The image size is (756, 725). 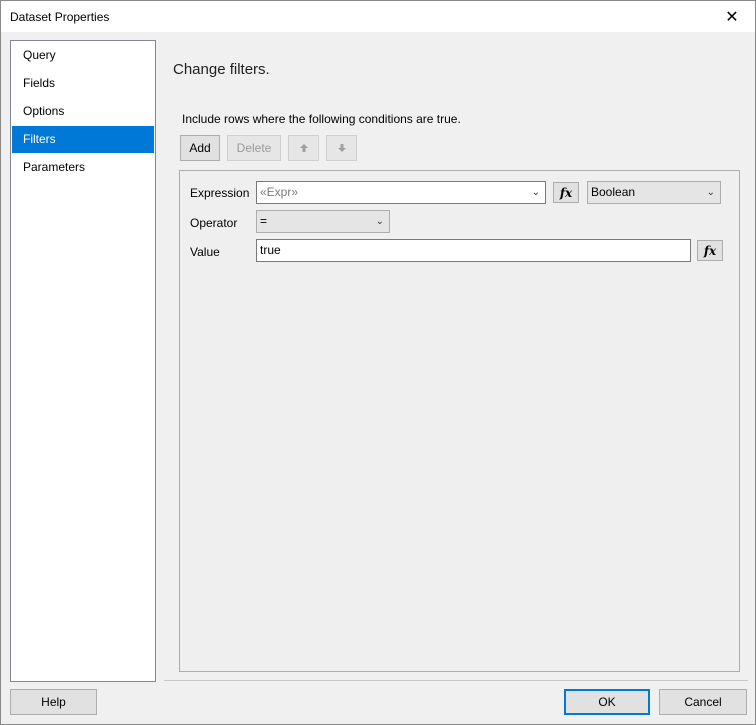 What do you see at coordinates (60, 17) in the screenshot?
I see `window-title: Dataset Properties` at bounding box center [60, 17].